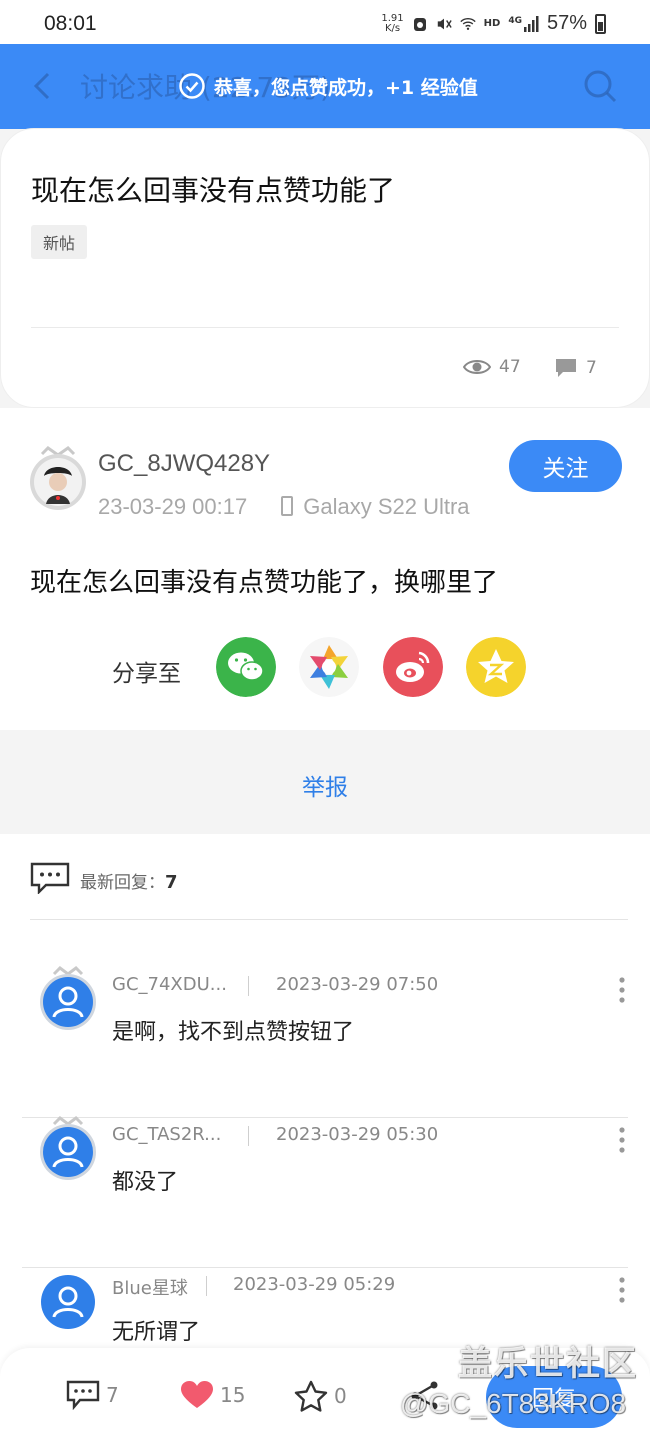  What do you see at coordinates (43, 86) in the screenshot?
I see `back-arrow-icon` at bounding box center [43, 86].